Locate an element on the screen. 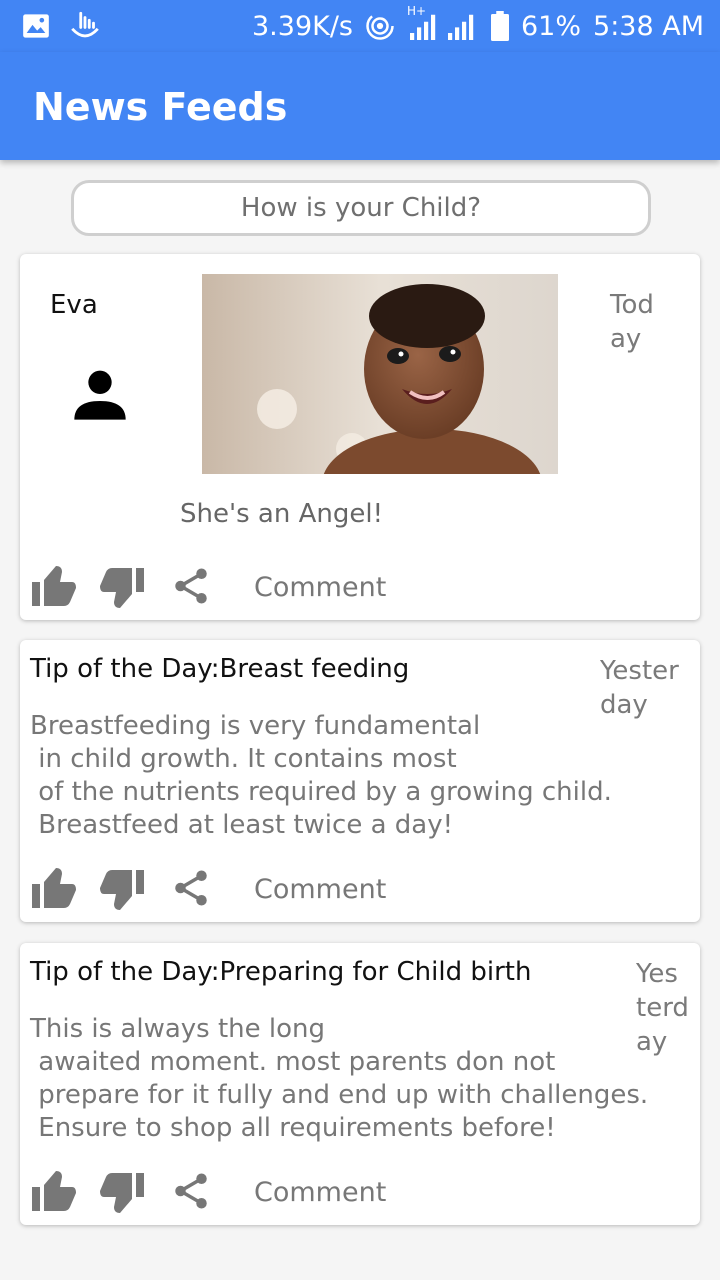 Image resolution: width=720 pixels, height=1280 pixels. page-title: News Feeds is located at coordinates (160, 107).